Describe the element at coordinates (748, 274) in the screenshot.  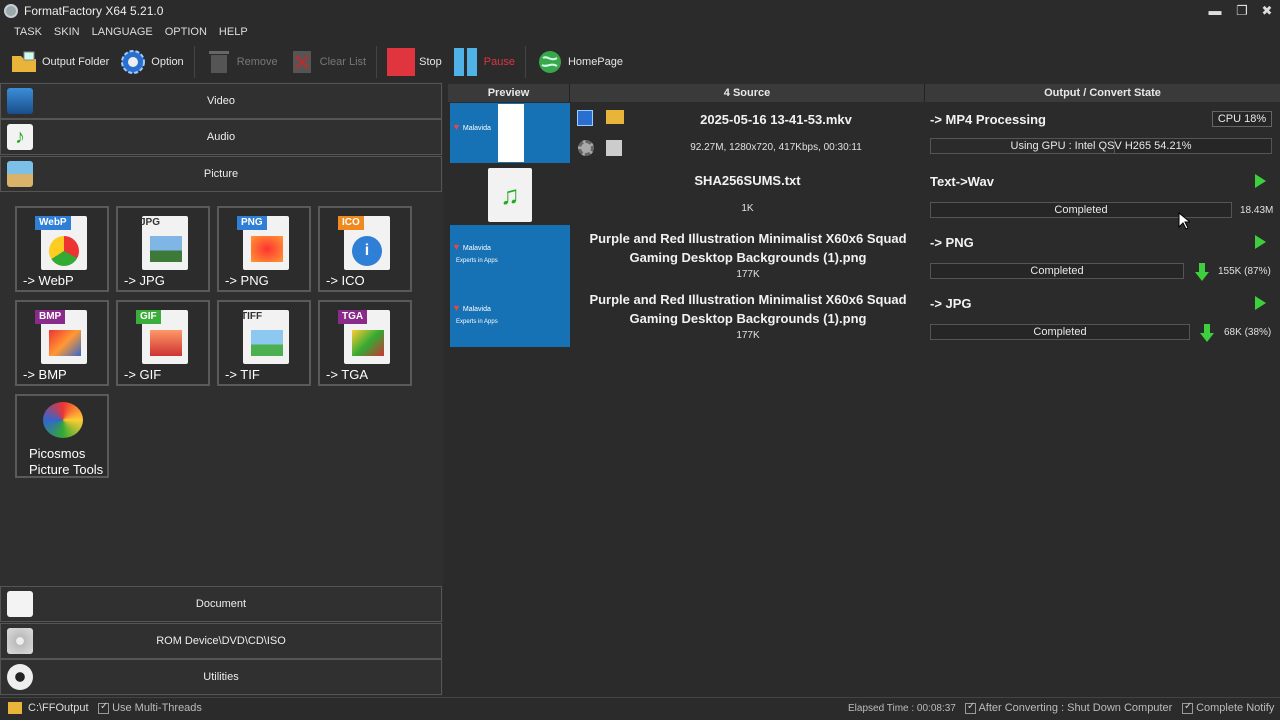
I see `task-info: 177K` at that location.